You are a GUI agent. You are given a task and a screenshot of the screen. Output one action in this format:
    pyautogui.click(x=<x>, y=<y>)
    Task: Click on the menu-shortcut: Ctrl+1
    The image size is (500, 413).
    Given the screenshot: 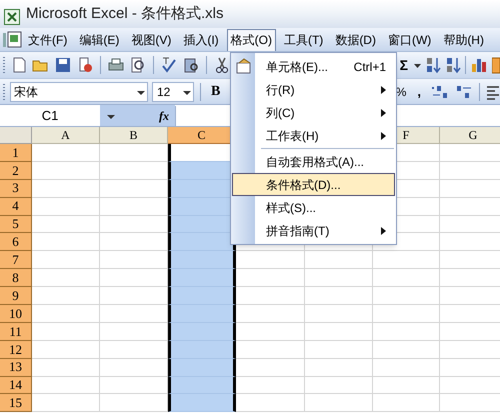 What is the action you would take?
    pyautogui.click(x=370, y=67)
    